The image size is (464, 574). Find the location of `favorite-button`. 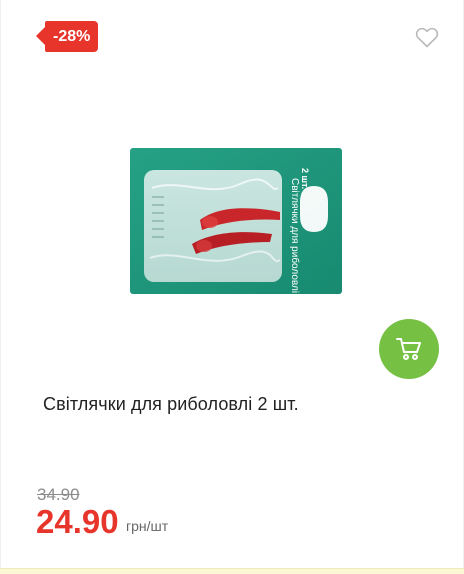

favorite-button is located at coordinates (427, 37).